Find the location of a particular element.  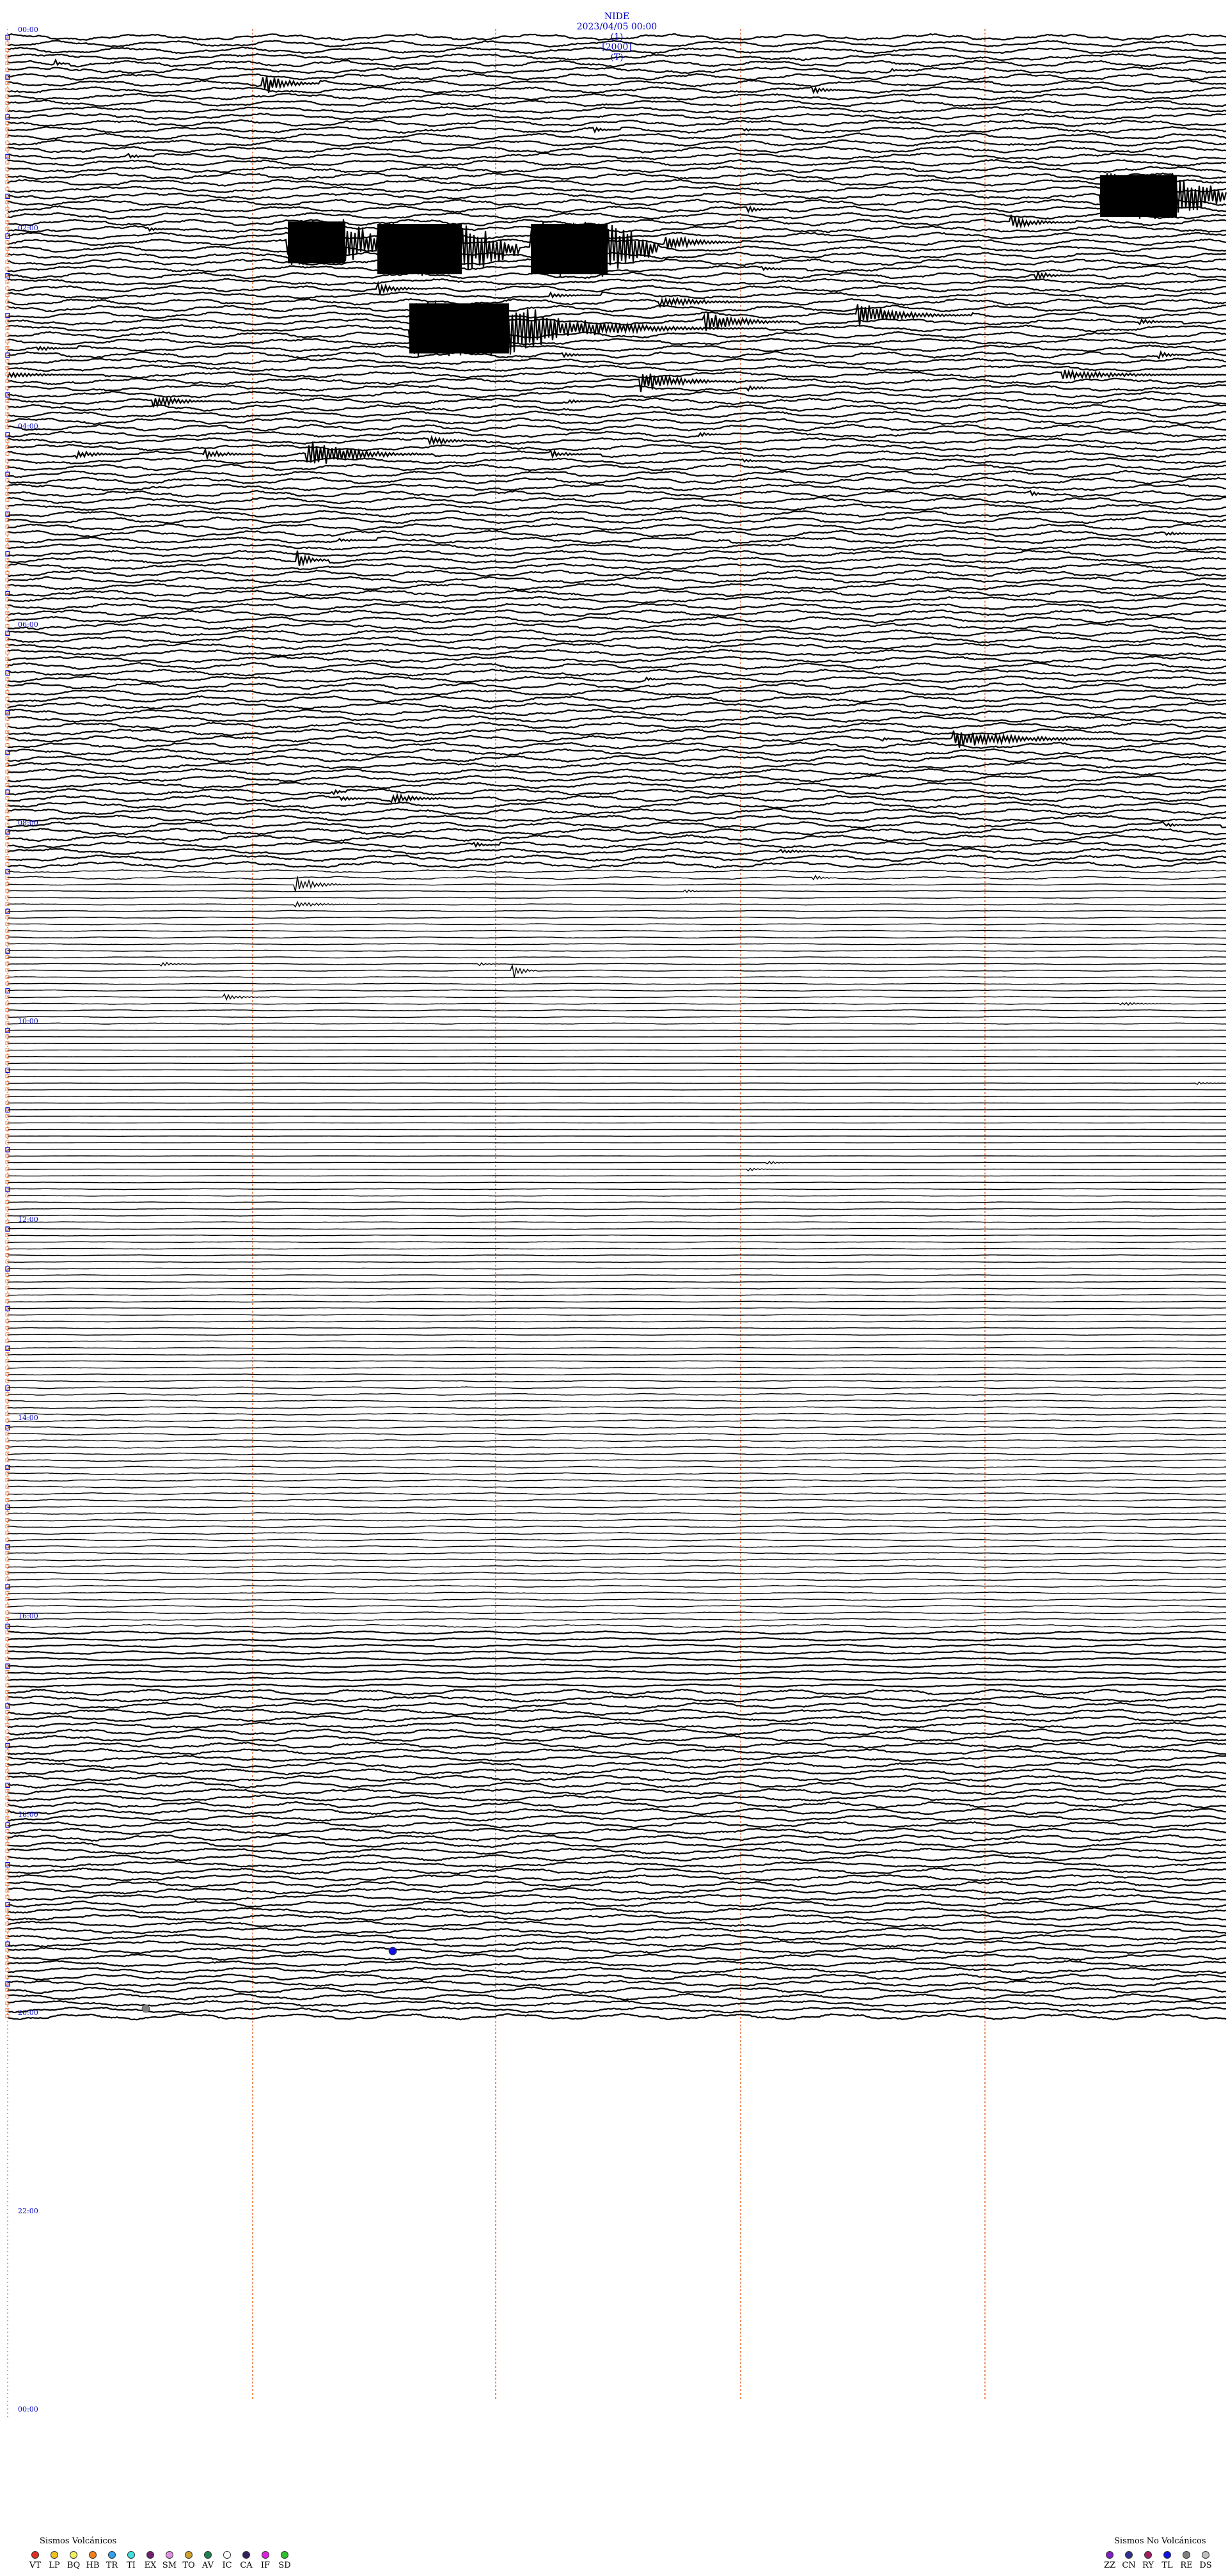

legend-volcanic-to-icon is located at coordinates (189, 2555).